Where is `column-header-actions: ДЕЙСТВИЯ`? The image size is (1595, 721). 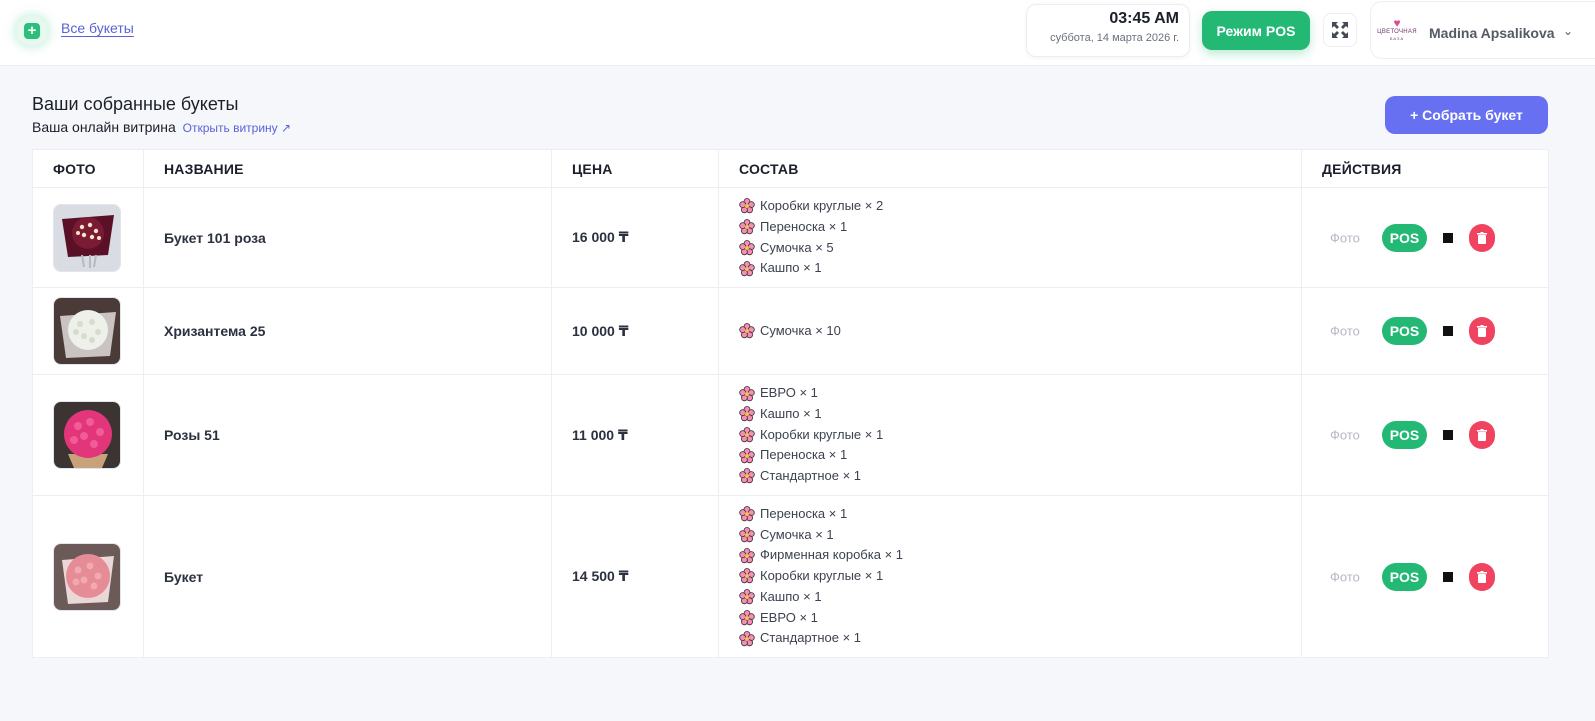
column-header-actions: ДЕЙСТВИЯ is located at coordinates (1425, 168).